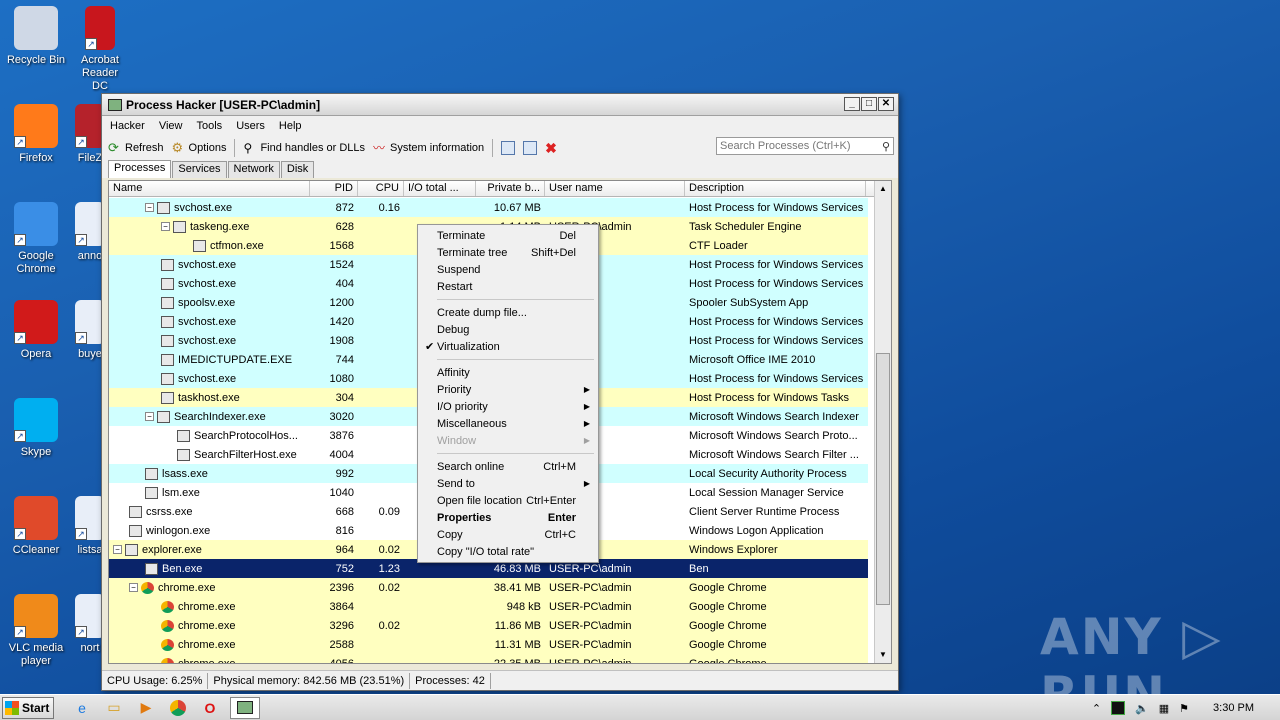 The image size is (1280, 720). What do you see at coordinates (508, 372) in the screenshot?
I see `menu-item-affinity: Affinity` at bounding box center [508, 372].